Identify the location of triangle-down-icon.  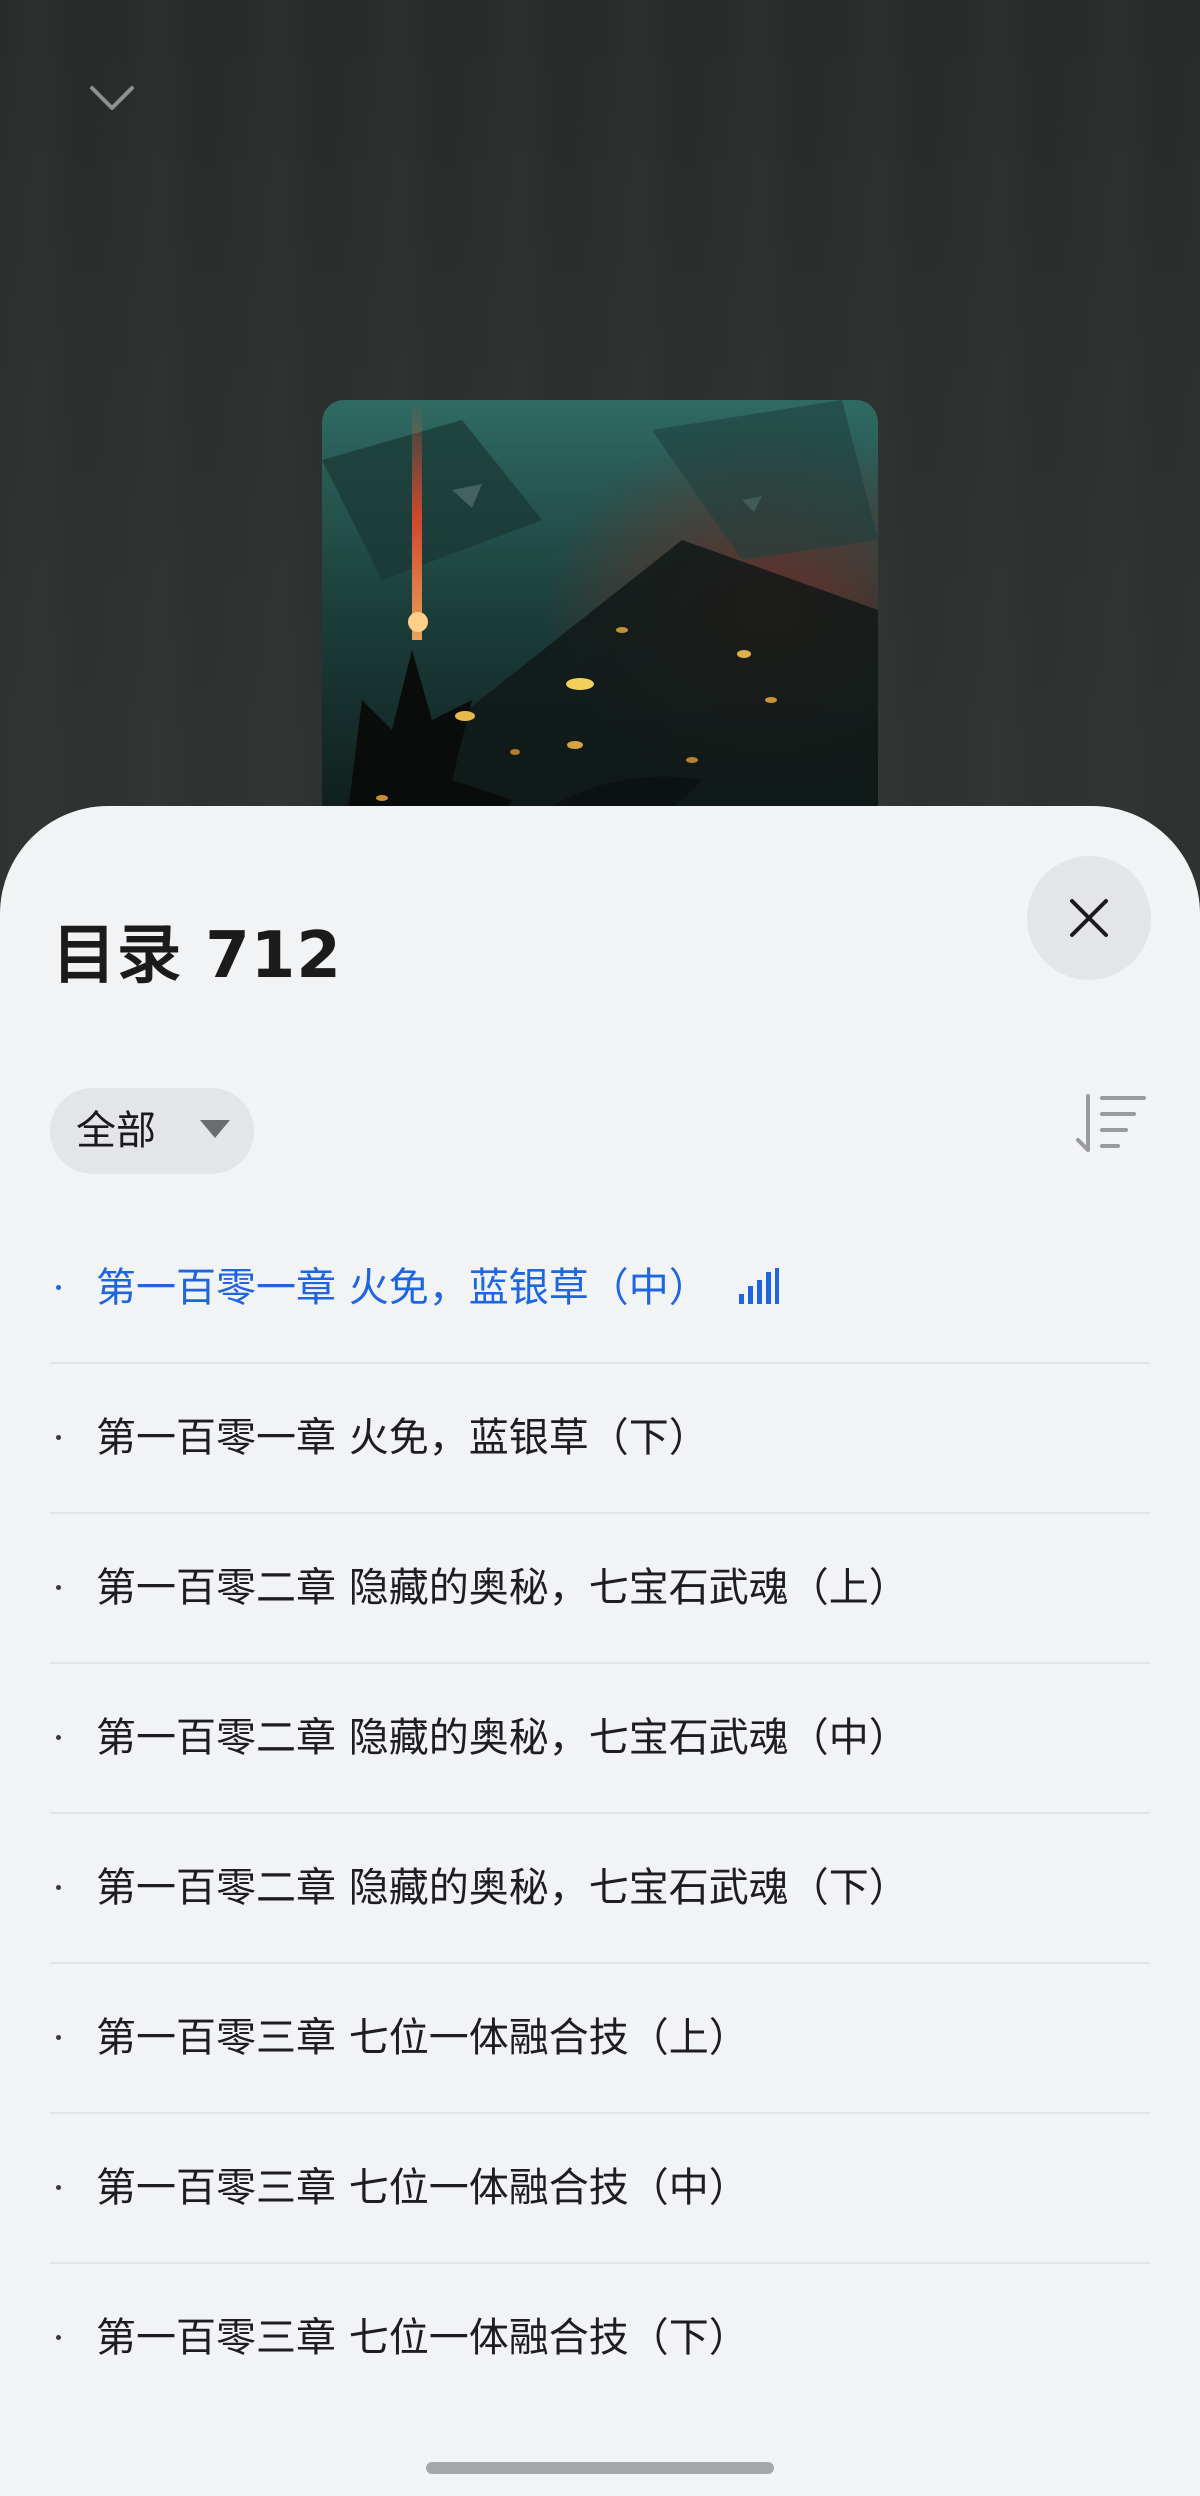
(215, 1129).